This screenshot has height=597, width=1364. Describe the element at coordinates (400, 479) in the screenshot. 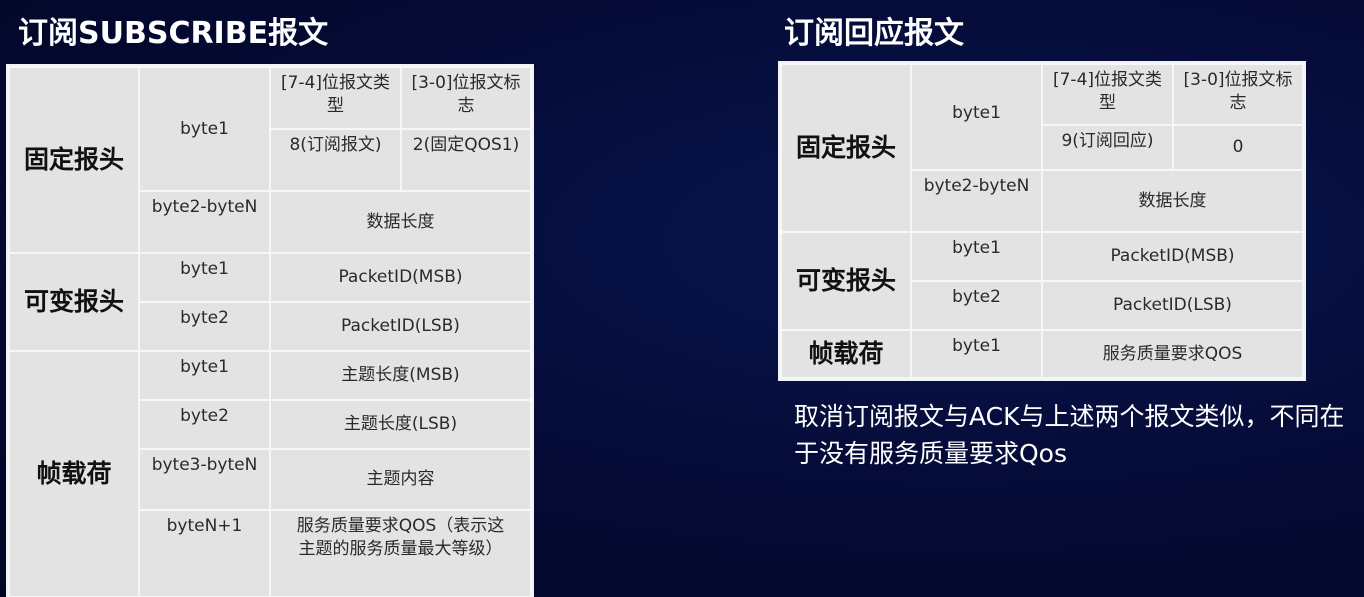

I see `payload-byte-desc: 主题内容` at that location.